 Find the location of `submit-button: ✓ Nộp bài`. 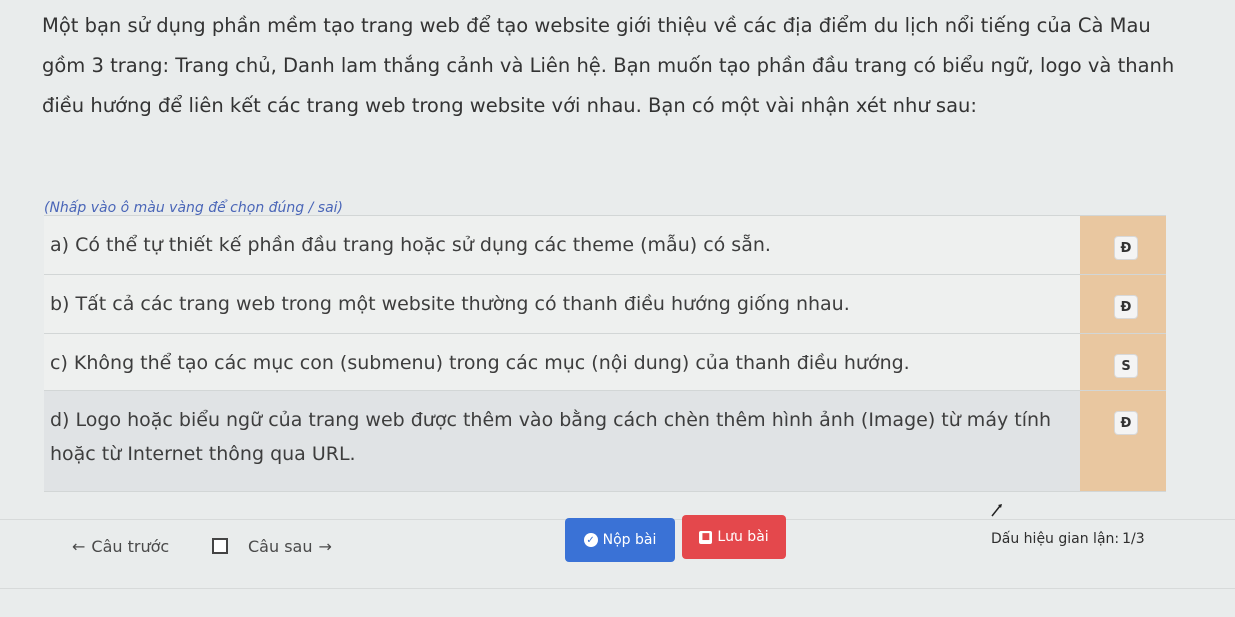

submit-button: ✓ Nộp bài is located at coordinates (620, 540).